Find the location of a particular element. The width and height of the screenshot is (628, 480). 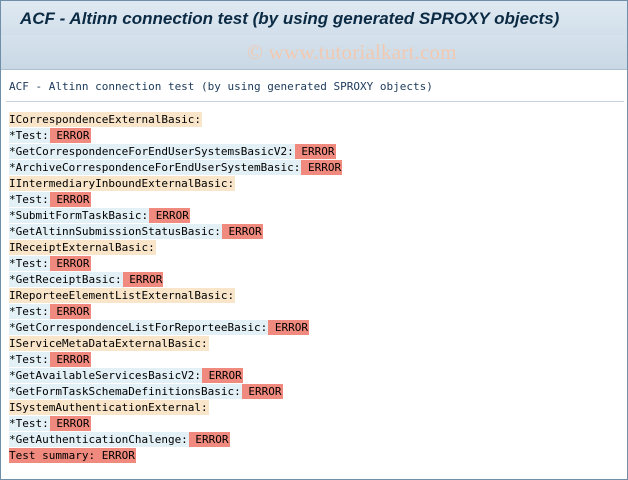

method-name: *GetFormTaskSchemaDefinitionsBasic: is located at coordinates (125, 391).